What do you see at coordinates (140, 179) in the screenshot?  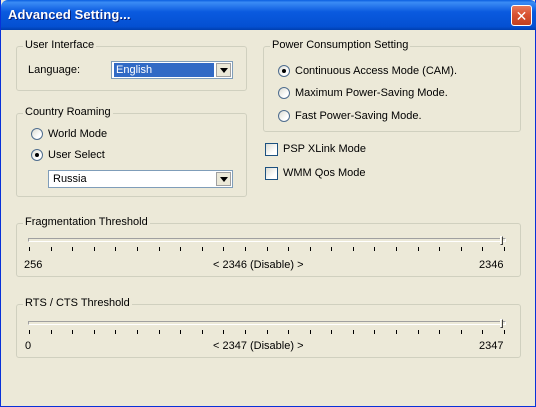 I see `country-select: Russia` at bounding box center [140, 179].